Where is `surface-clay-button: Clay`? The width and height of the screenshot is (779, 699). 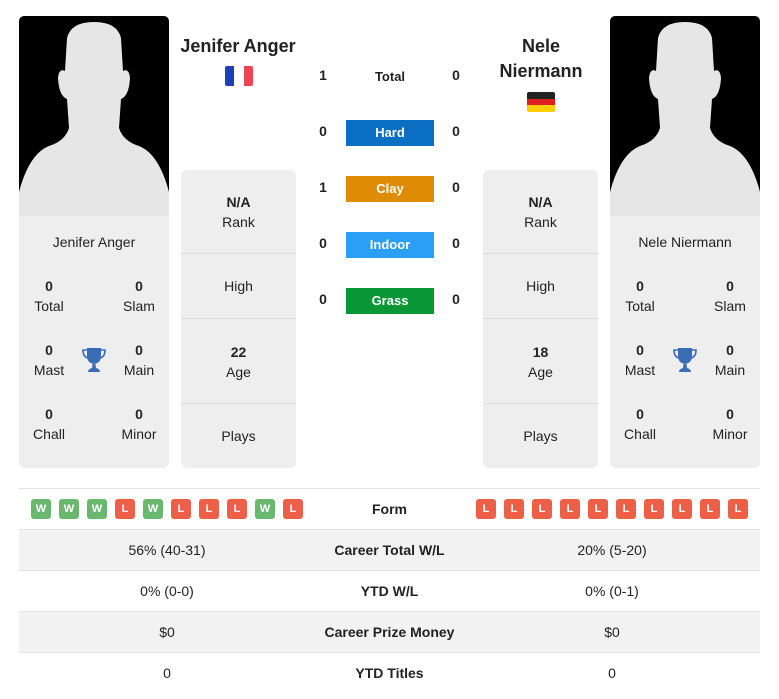
surface-clay-button: Clay is located at coordinates (390, 189).